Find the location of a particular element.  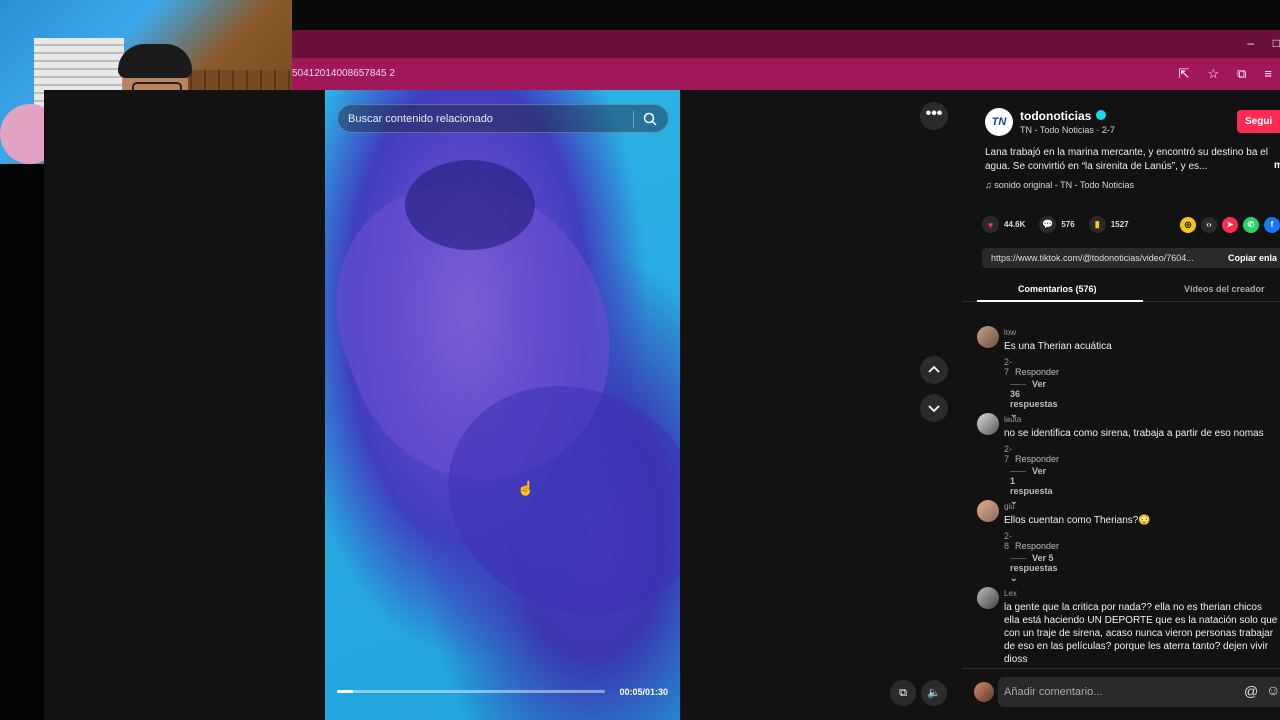

comment-text: Ellos cuentan como Therians?😳 is located at coordinates (1077, 520).